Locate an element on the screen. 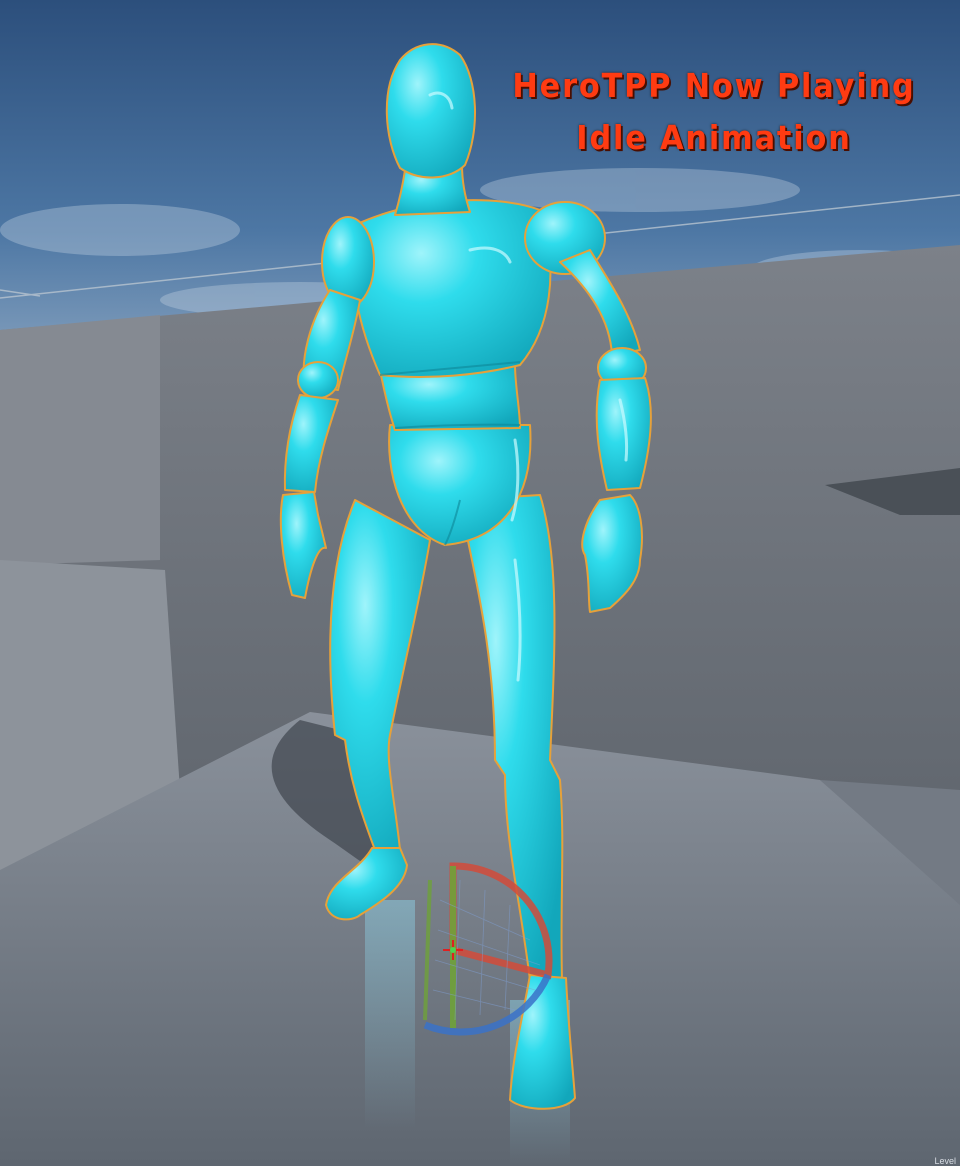 This screenshot has width=960, height=1166. now-playing-overlay: HeroTPP Now Playing Idle Animation is located at coordinates (714, 112).